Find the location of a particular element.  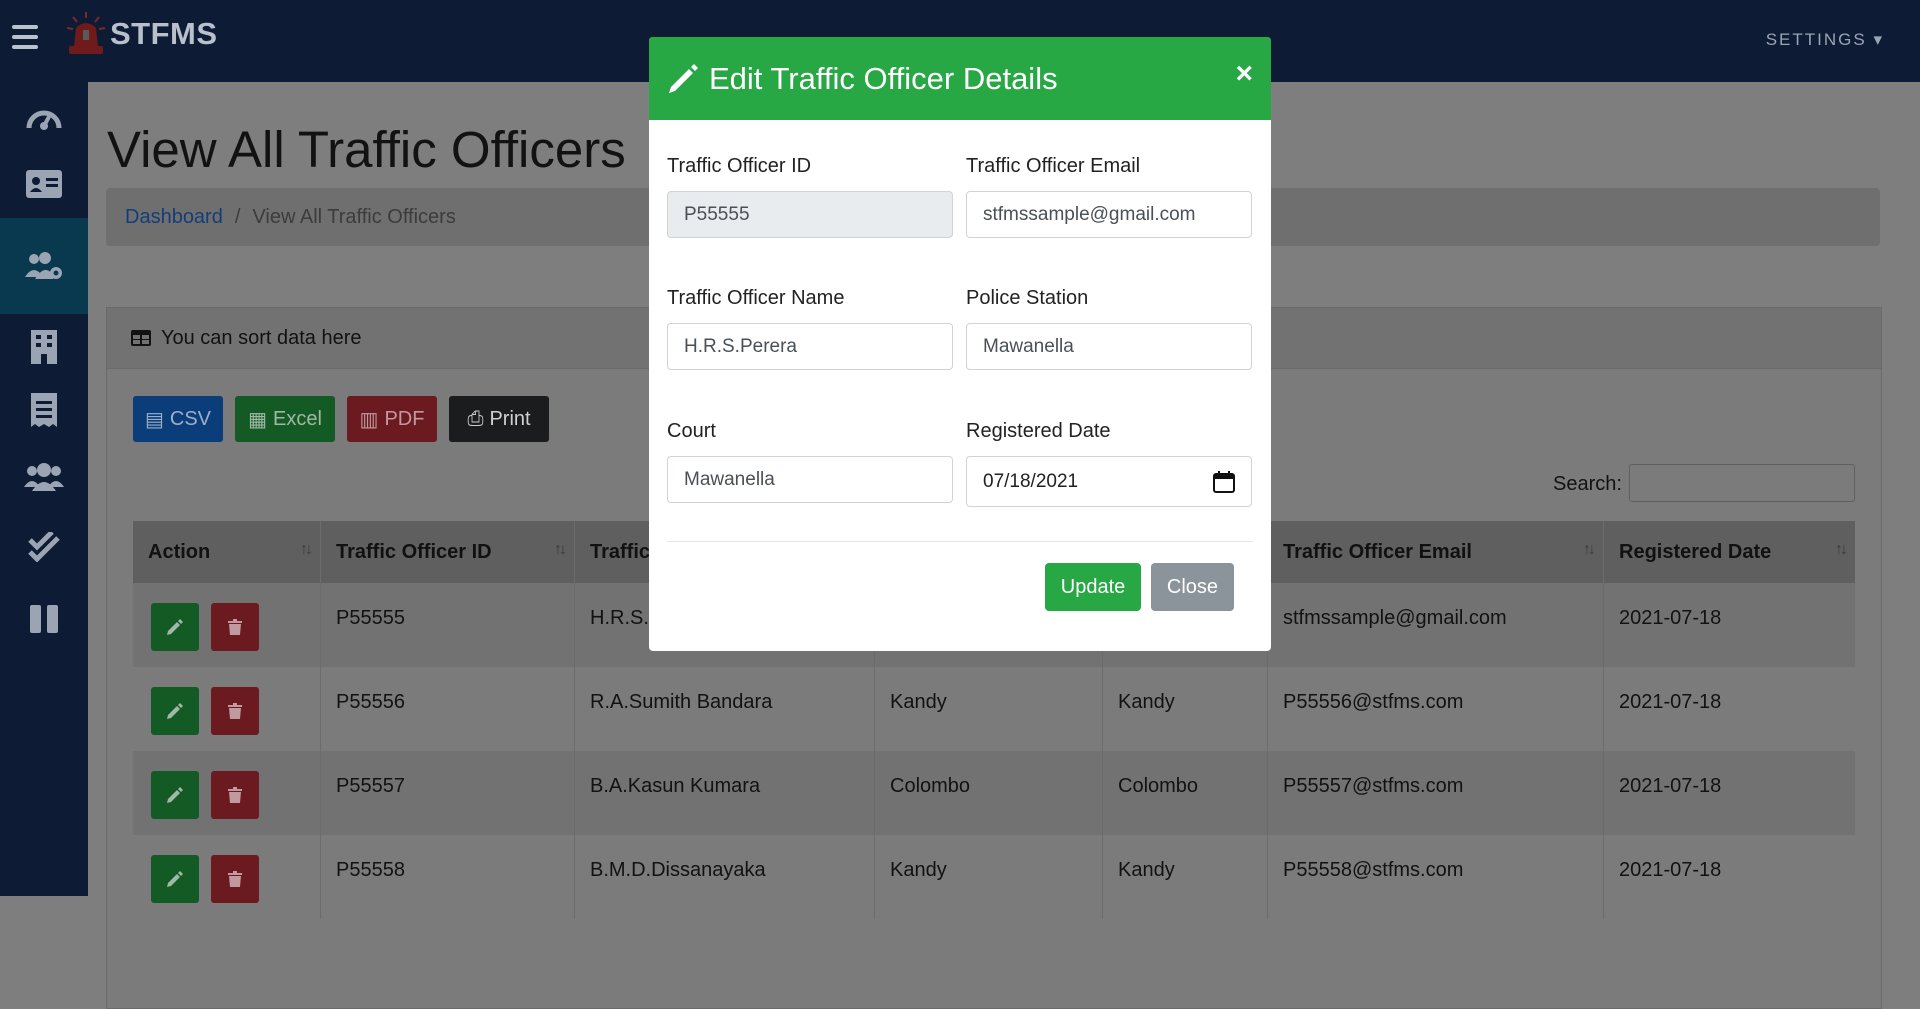

file-excel-icon: ▦ is located at coordinates (257, 419).